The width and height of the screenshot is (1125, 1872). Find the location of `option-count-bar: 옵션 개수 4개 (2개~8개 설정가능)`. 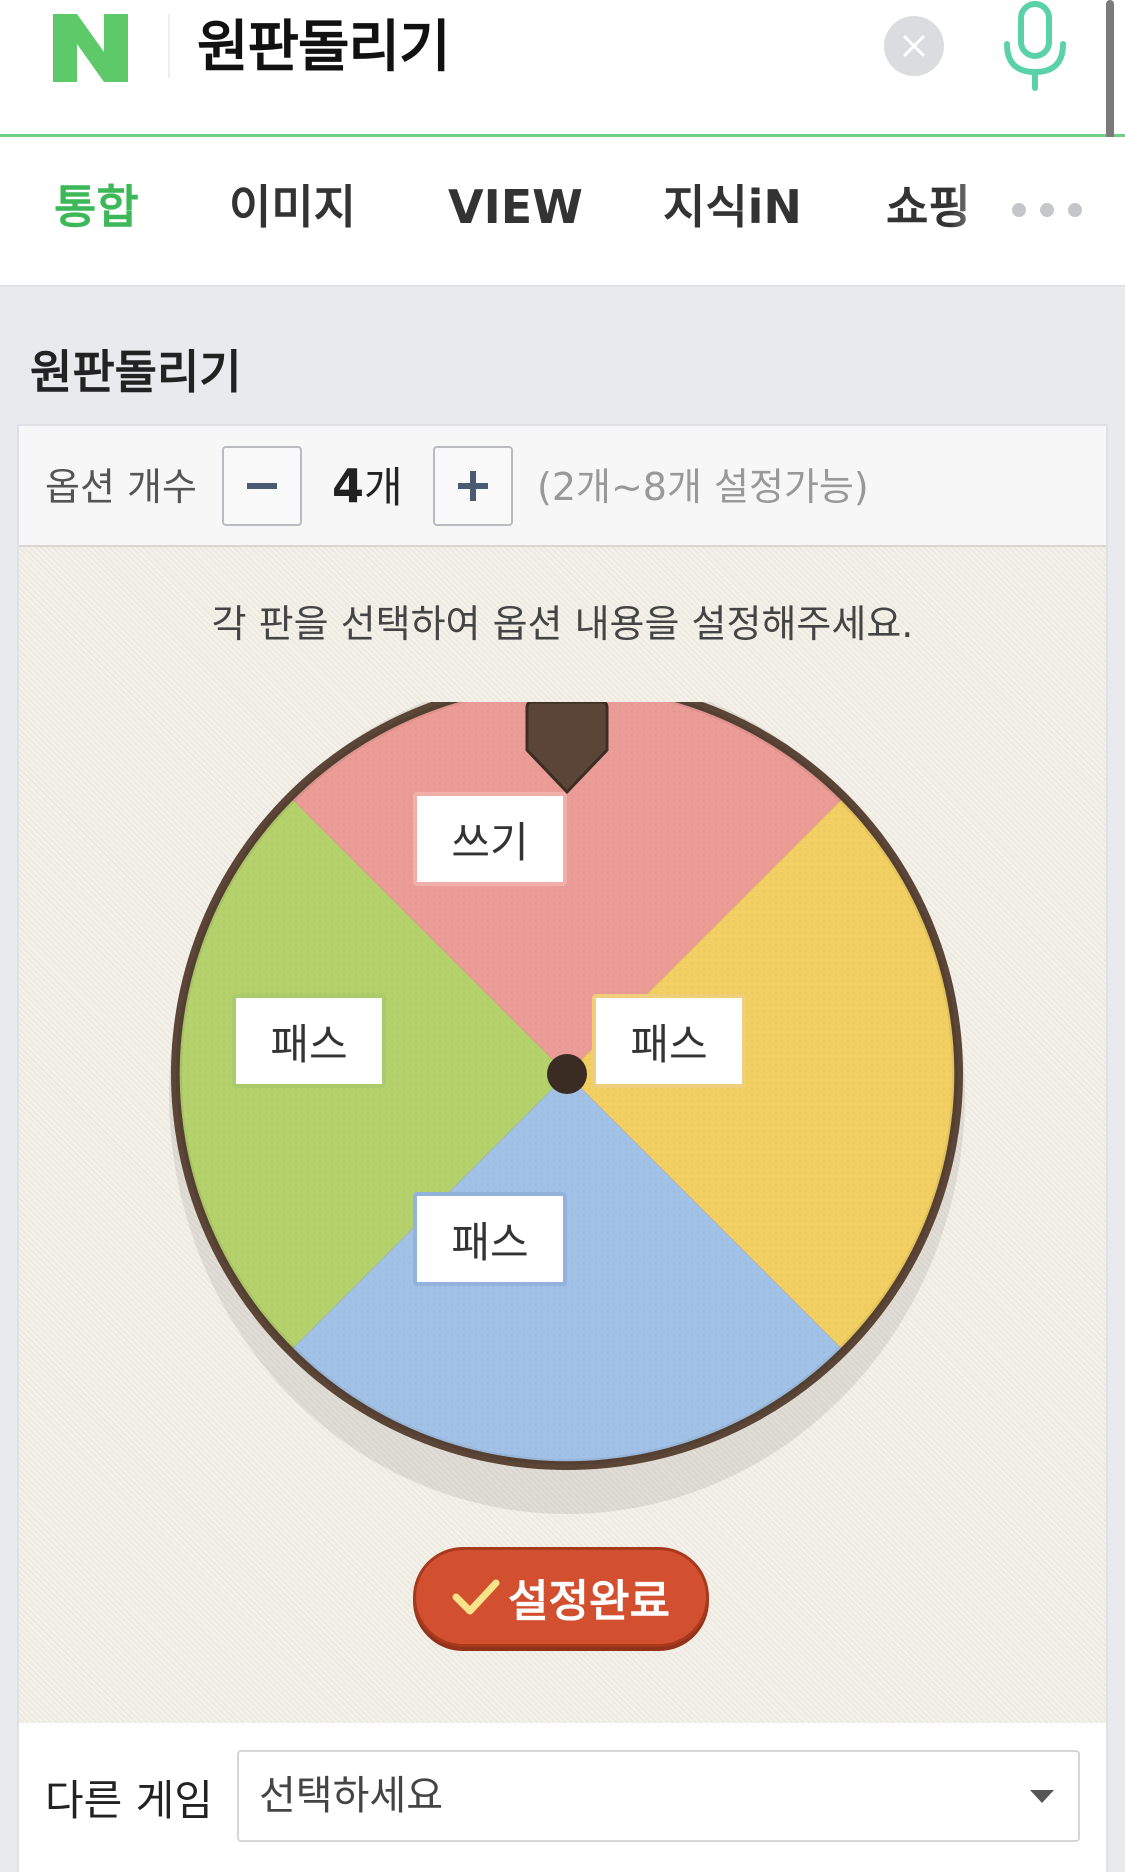

option-count-bar: 옵션 개수 4개 (2개~8개 설정가능) is located at coordinates (562, 486).